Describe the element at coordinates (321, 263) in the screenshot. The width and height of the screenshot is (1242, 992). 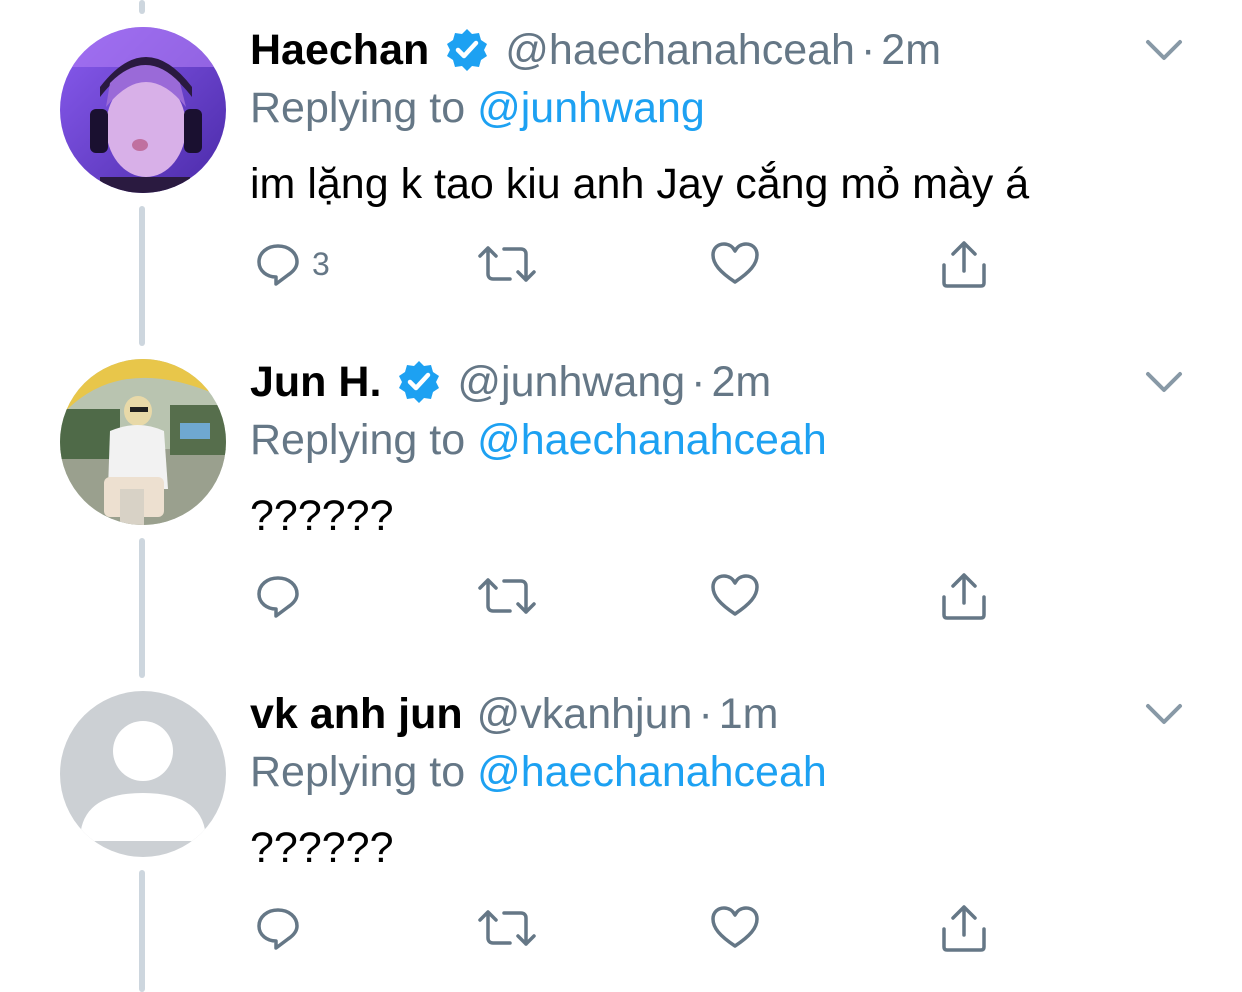
I see `reply-count: 3` at that location.